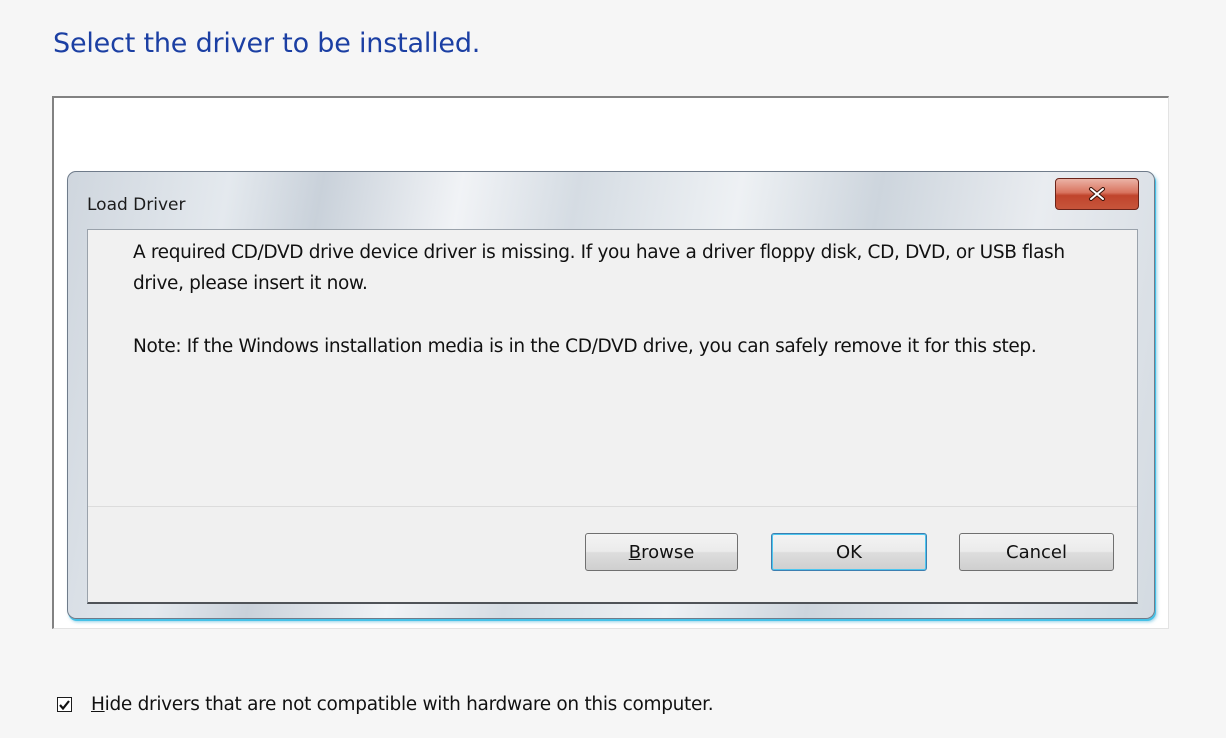 The height and width of the screenshot is (738, 1226). What do you see at coordinates (668, 552) in the screenshot?
I see `browse-label: rowse` at bounding box center [668, 552].